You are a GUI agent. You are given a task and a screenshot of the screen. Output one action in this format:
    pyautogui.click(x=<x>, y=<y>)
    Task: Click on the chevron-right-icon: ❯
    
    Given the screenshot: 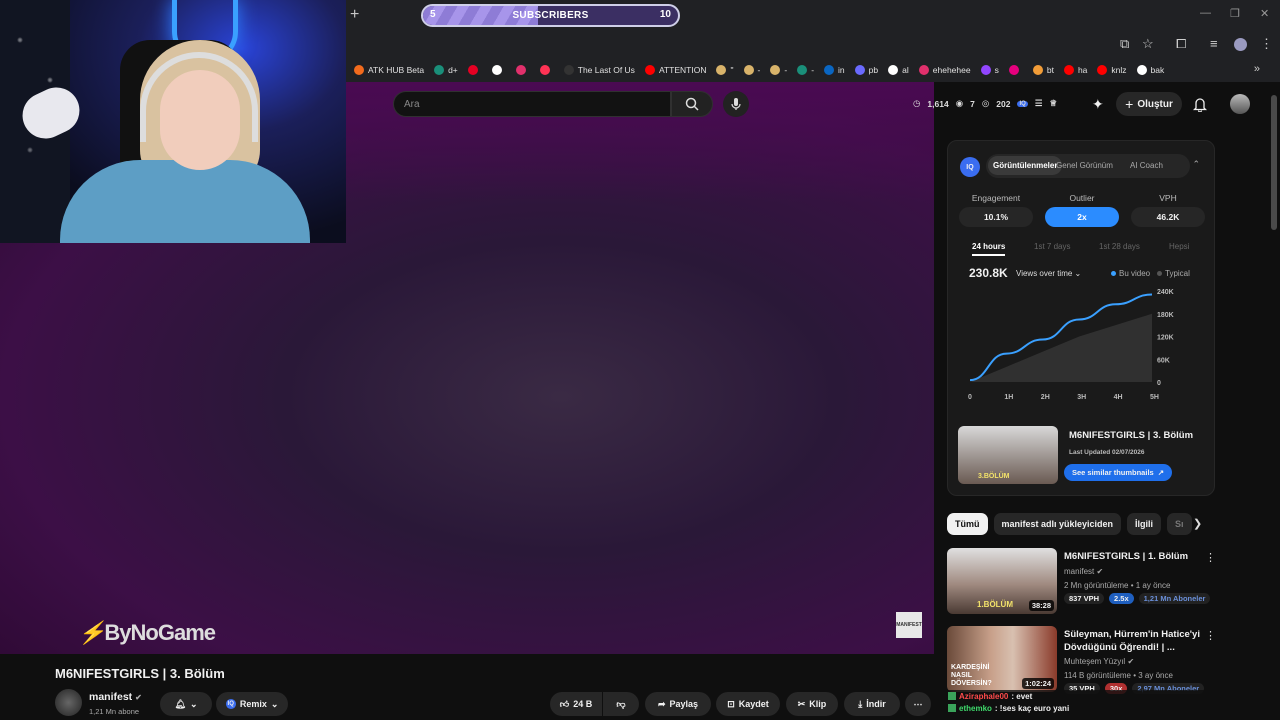 What is the action you would take?
    pyautogui.click(x=1197, y=523)
    